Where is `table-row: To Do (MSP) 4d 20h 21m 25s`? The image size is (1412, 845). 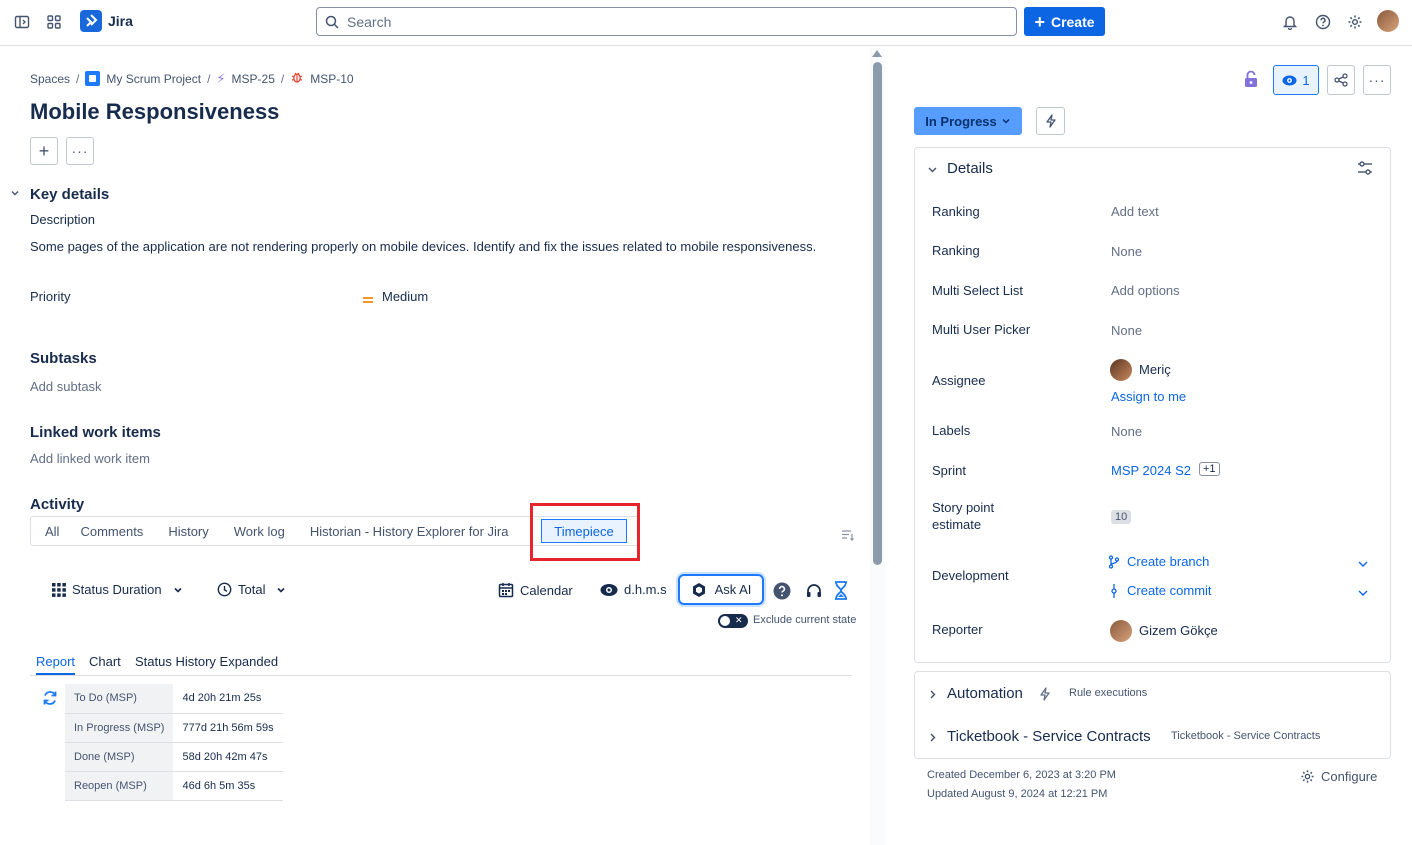 table-row: To Do (MSP) 4d 20h 21m 25s is located at coordinates (174, 699).